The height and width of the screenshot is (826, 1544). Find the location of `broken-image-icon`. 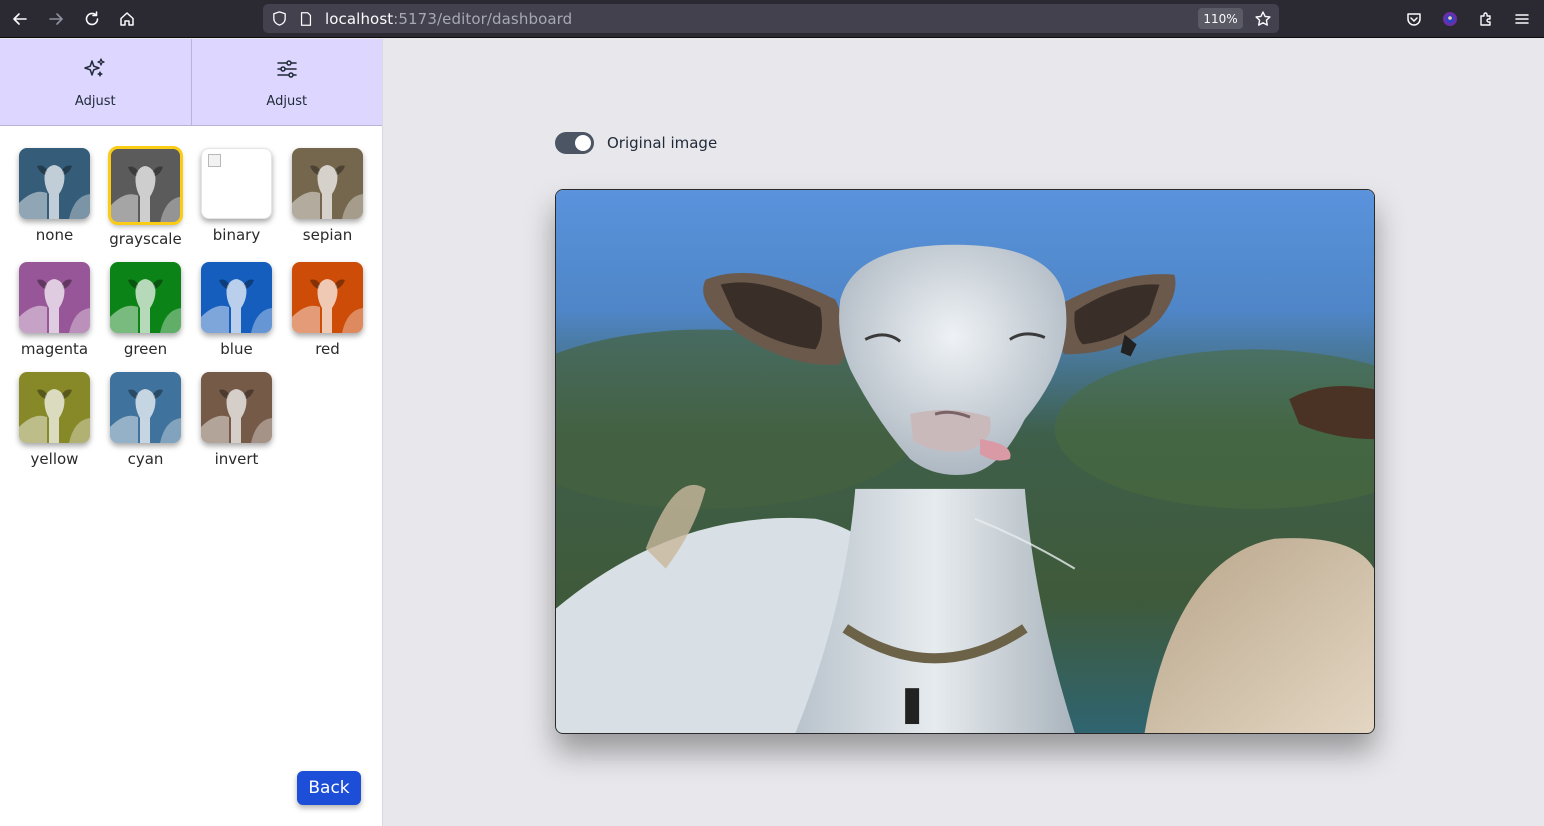

broken-image-icon is located at coordinates (214, 160).